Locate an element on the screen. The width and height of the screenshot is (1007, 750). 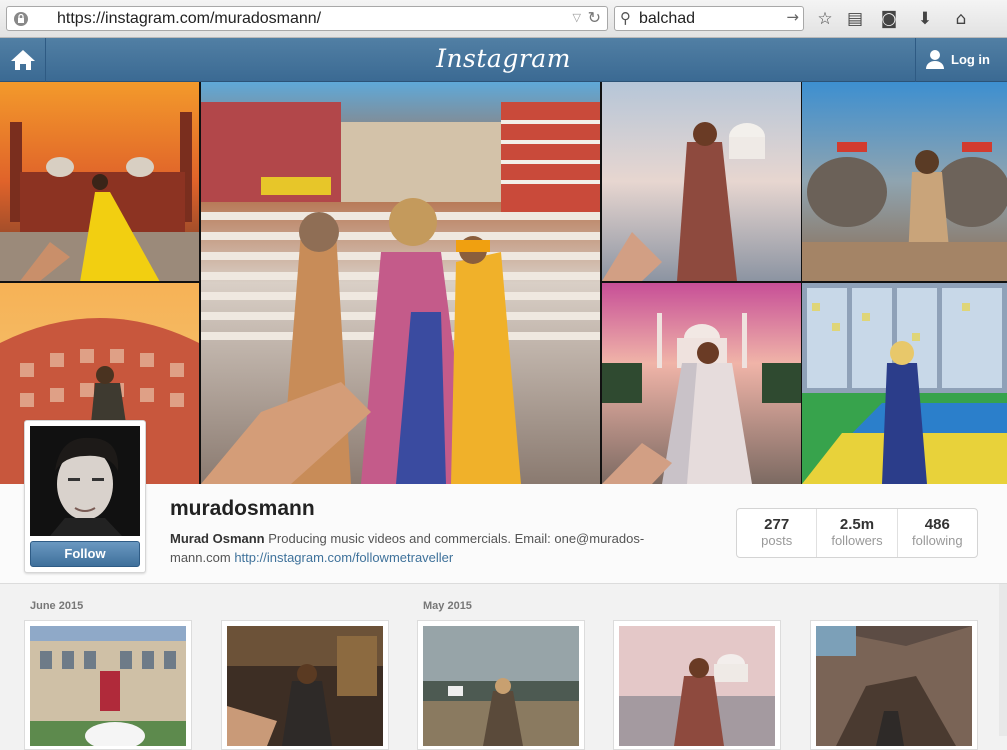
stat-label: following is located at coordinates (937, 540).